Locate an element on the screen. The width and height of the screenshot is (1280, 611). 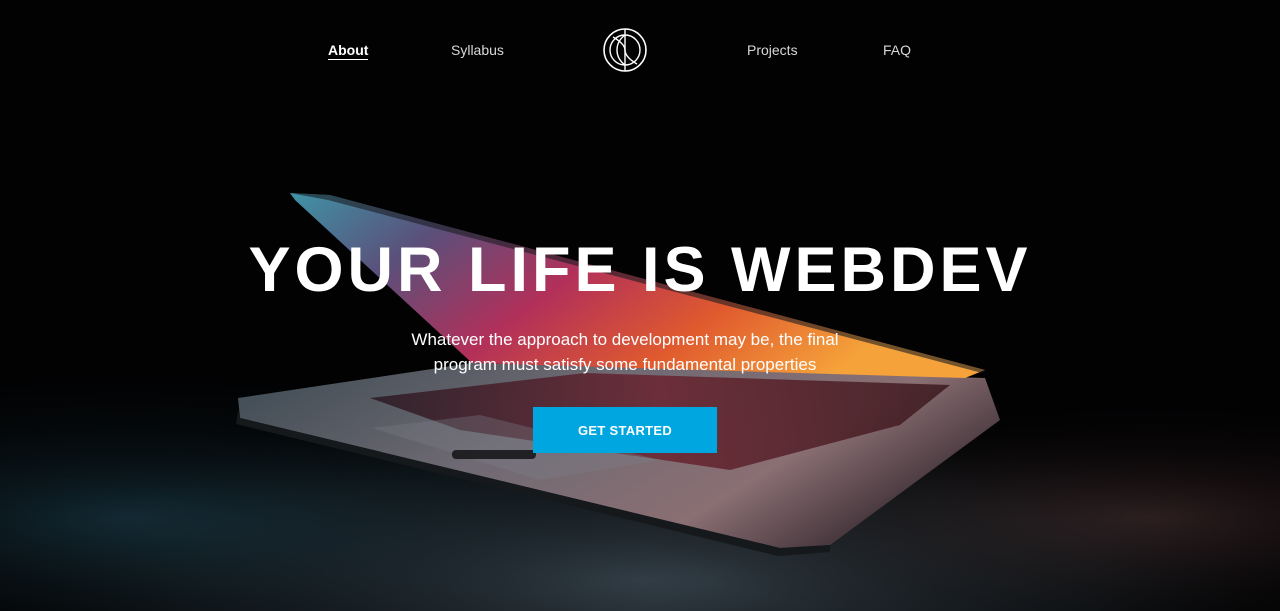
nav-link-projects: Projects is located at coordinates (772, 50).